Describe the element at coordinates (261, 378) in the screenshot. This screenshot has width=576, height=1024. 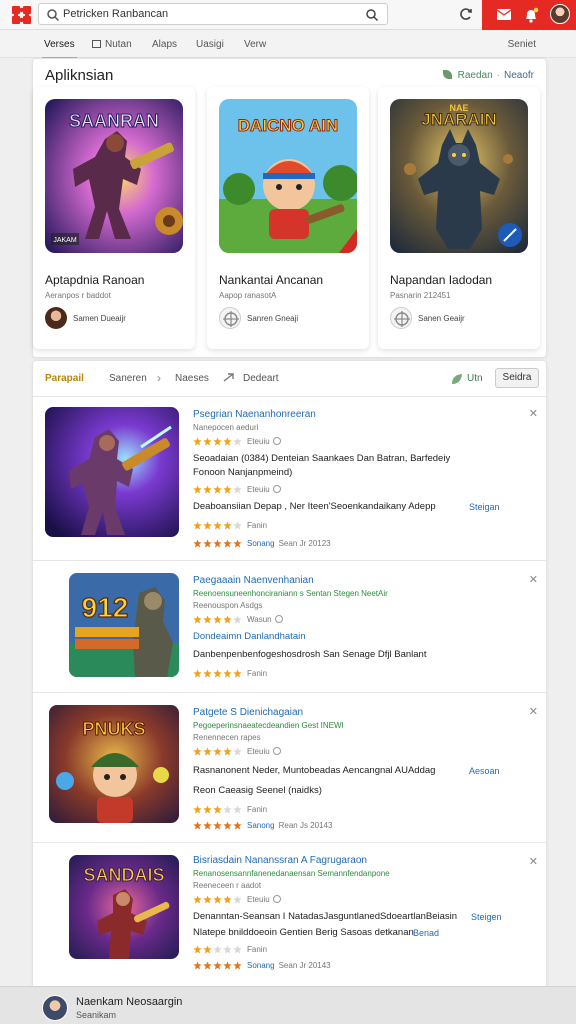
I see `breadcrumb-item: Dedeart` at that location.